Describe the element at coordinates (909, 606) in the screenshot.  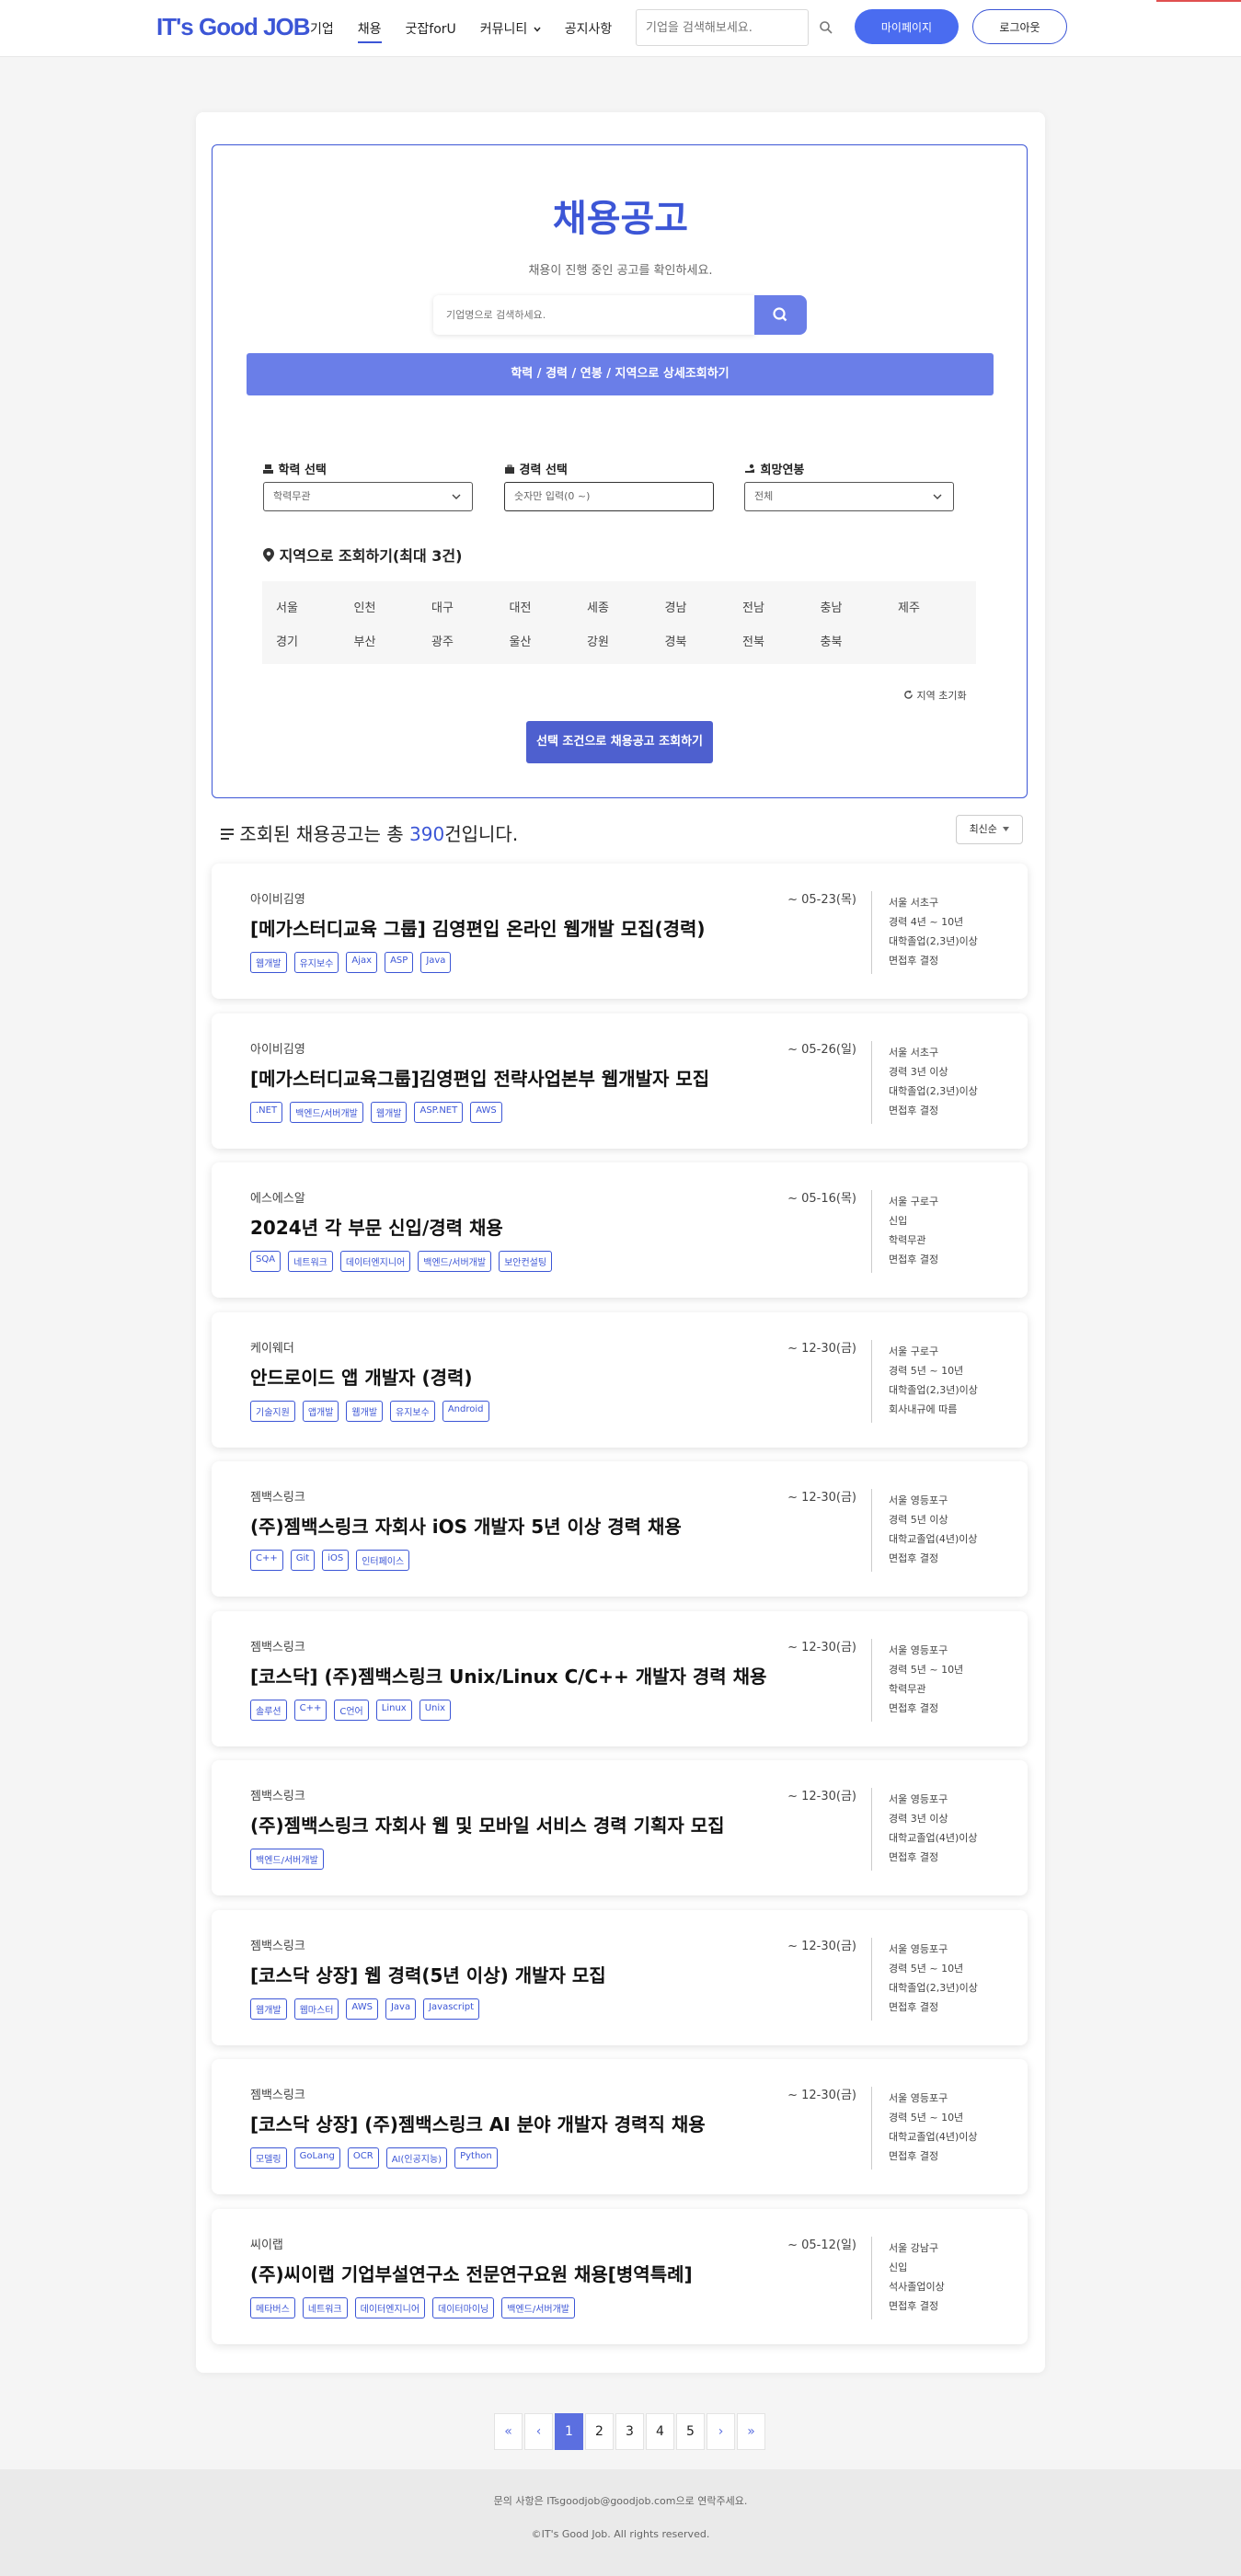
I see `region-option: 제주` at that location.